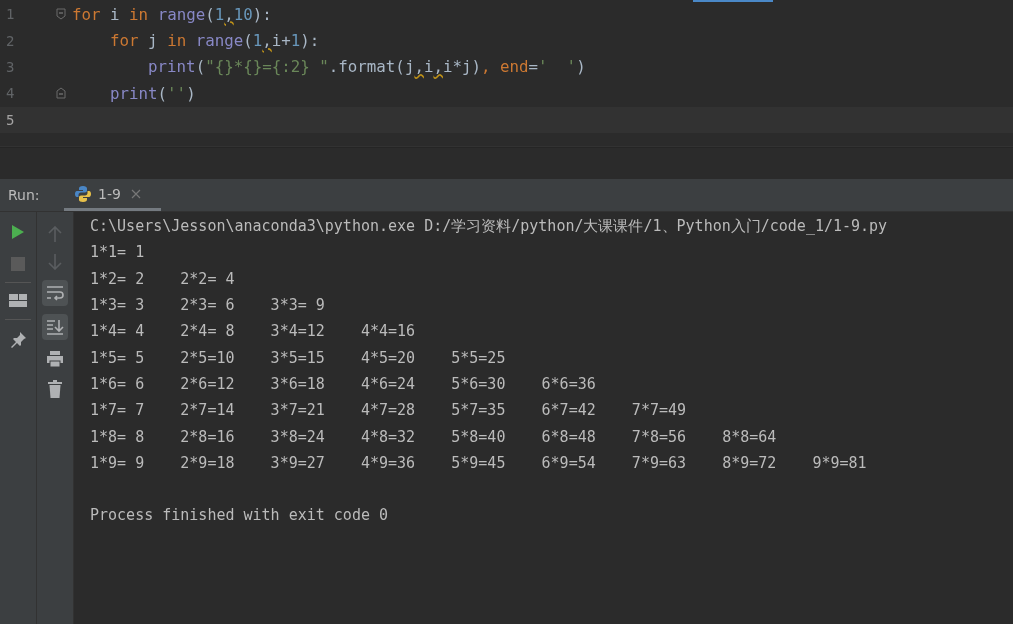 This screenshot has height=624, width=1013. What do you see at coordinates (24, 195) in the screenshot?
I see `run-label: Run:` at bounding box center [24, 195].